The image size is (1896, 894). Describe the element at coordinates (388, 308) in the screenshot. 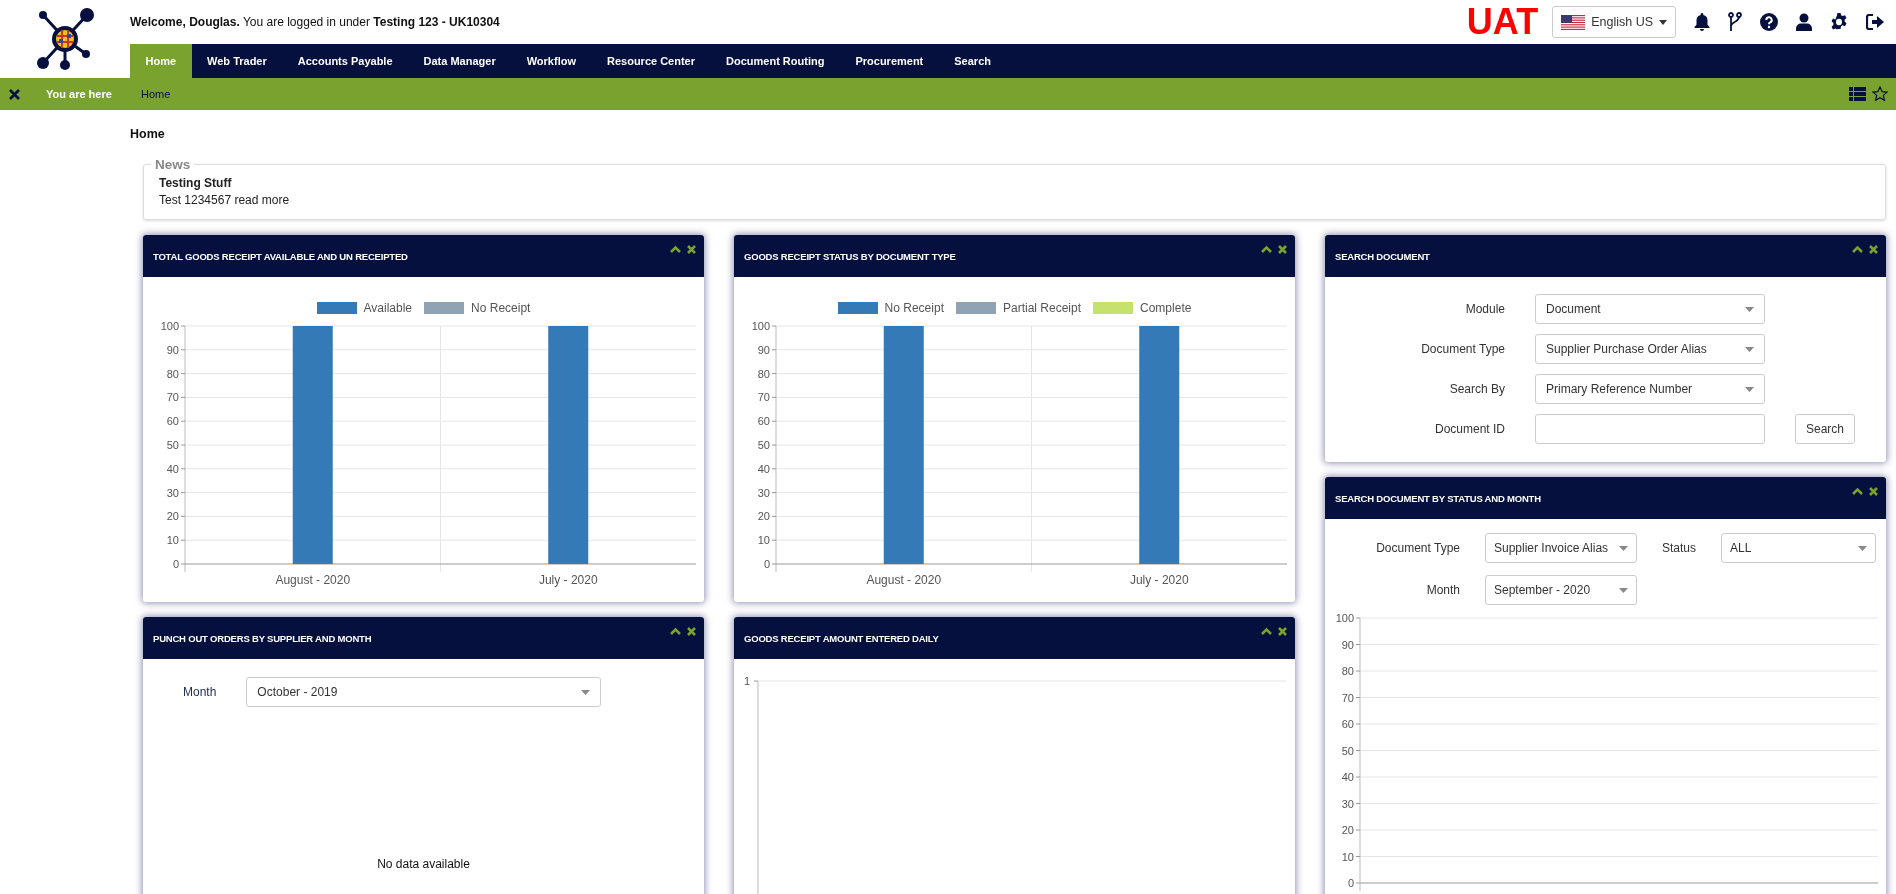

I see `legend-label: Available` at that location.